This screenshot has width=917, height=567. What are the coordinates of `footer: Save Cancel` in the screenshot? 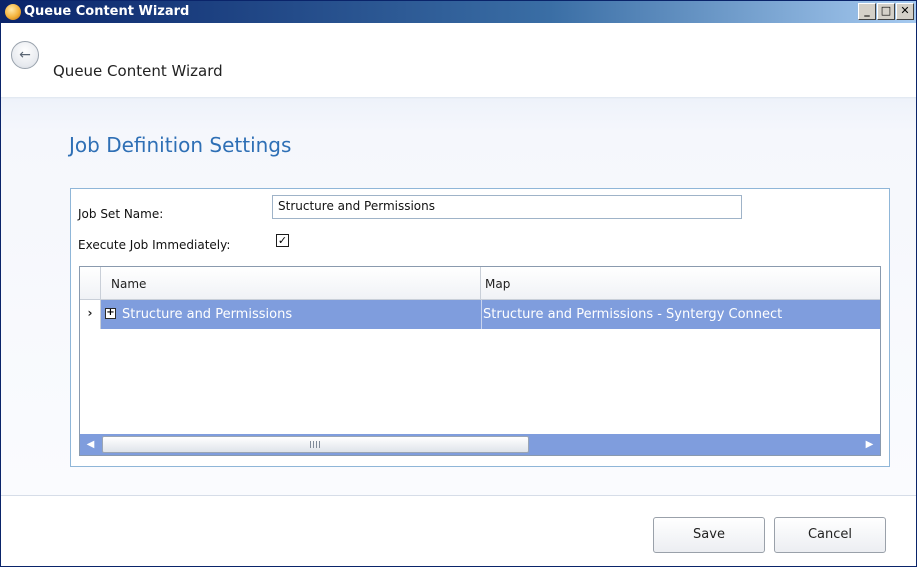 It's located at (458, 530).